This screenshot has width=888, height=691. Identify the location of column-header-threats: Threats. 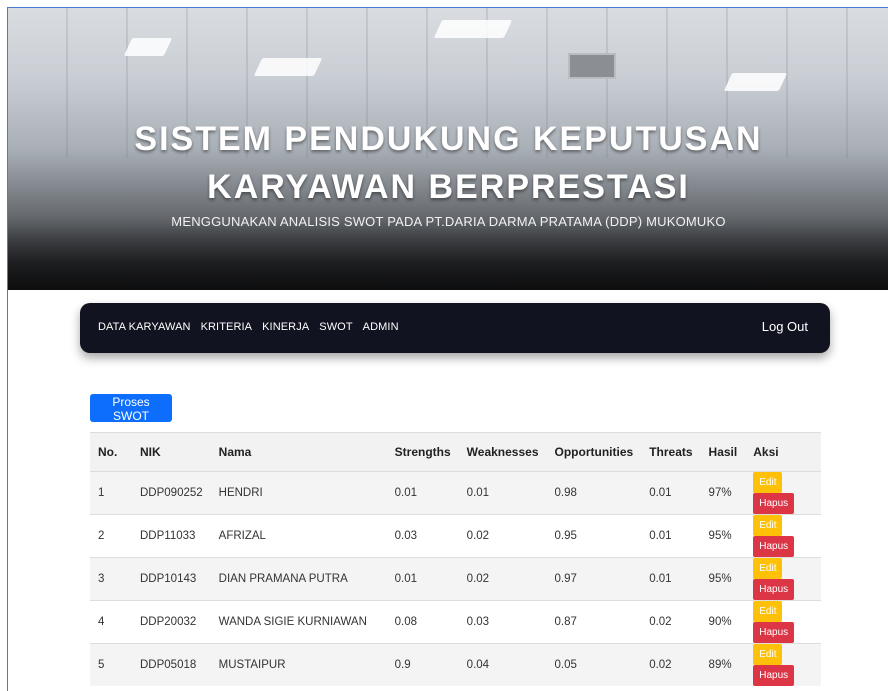
(671, 452).